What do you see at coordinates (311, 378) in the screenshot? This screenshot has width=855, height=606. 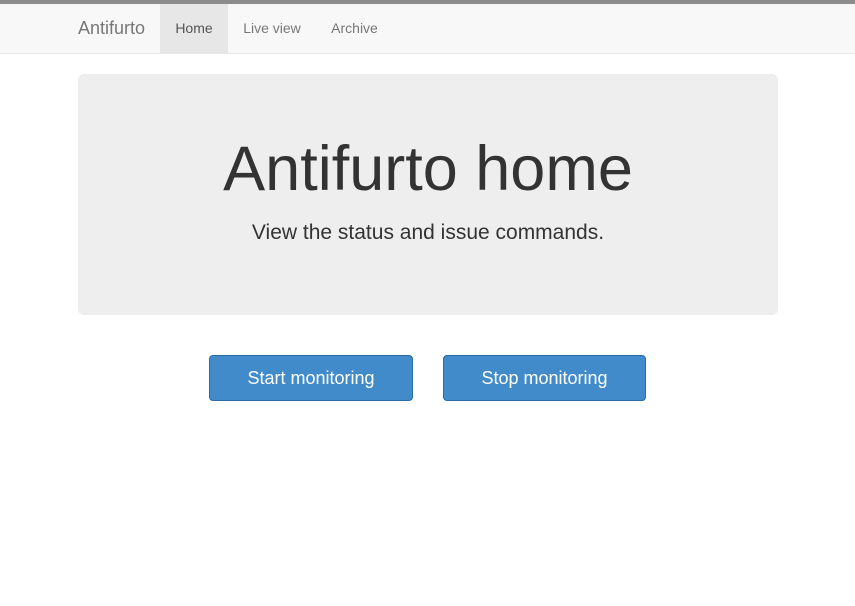 I see `start-monitoring-button: Start monitoring` at bounding box center [311, 378].